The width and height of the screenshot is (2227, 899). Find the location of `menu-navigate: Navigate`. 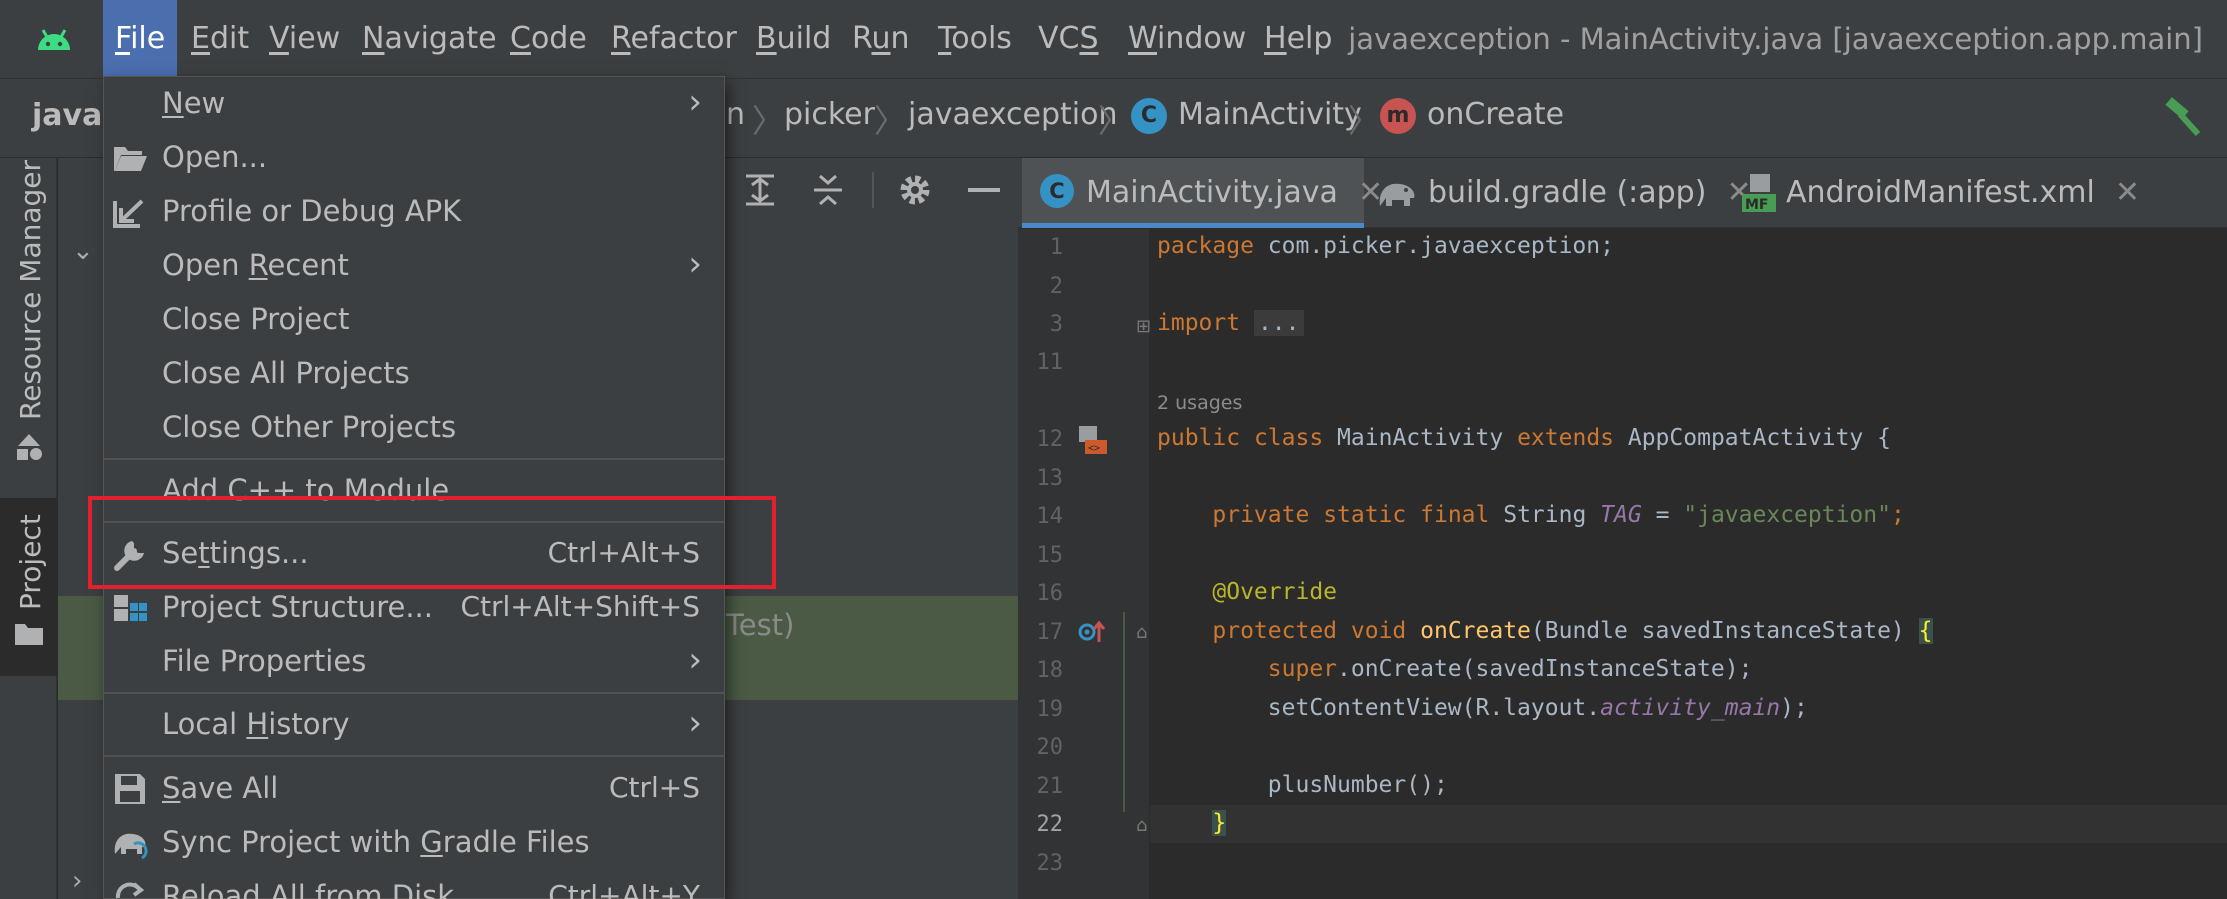

menu-navigate: Navigate is located at coordinates (429, 39).